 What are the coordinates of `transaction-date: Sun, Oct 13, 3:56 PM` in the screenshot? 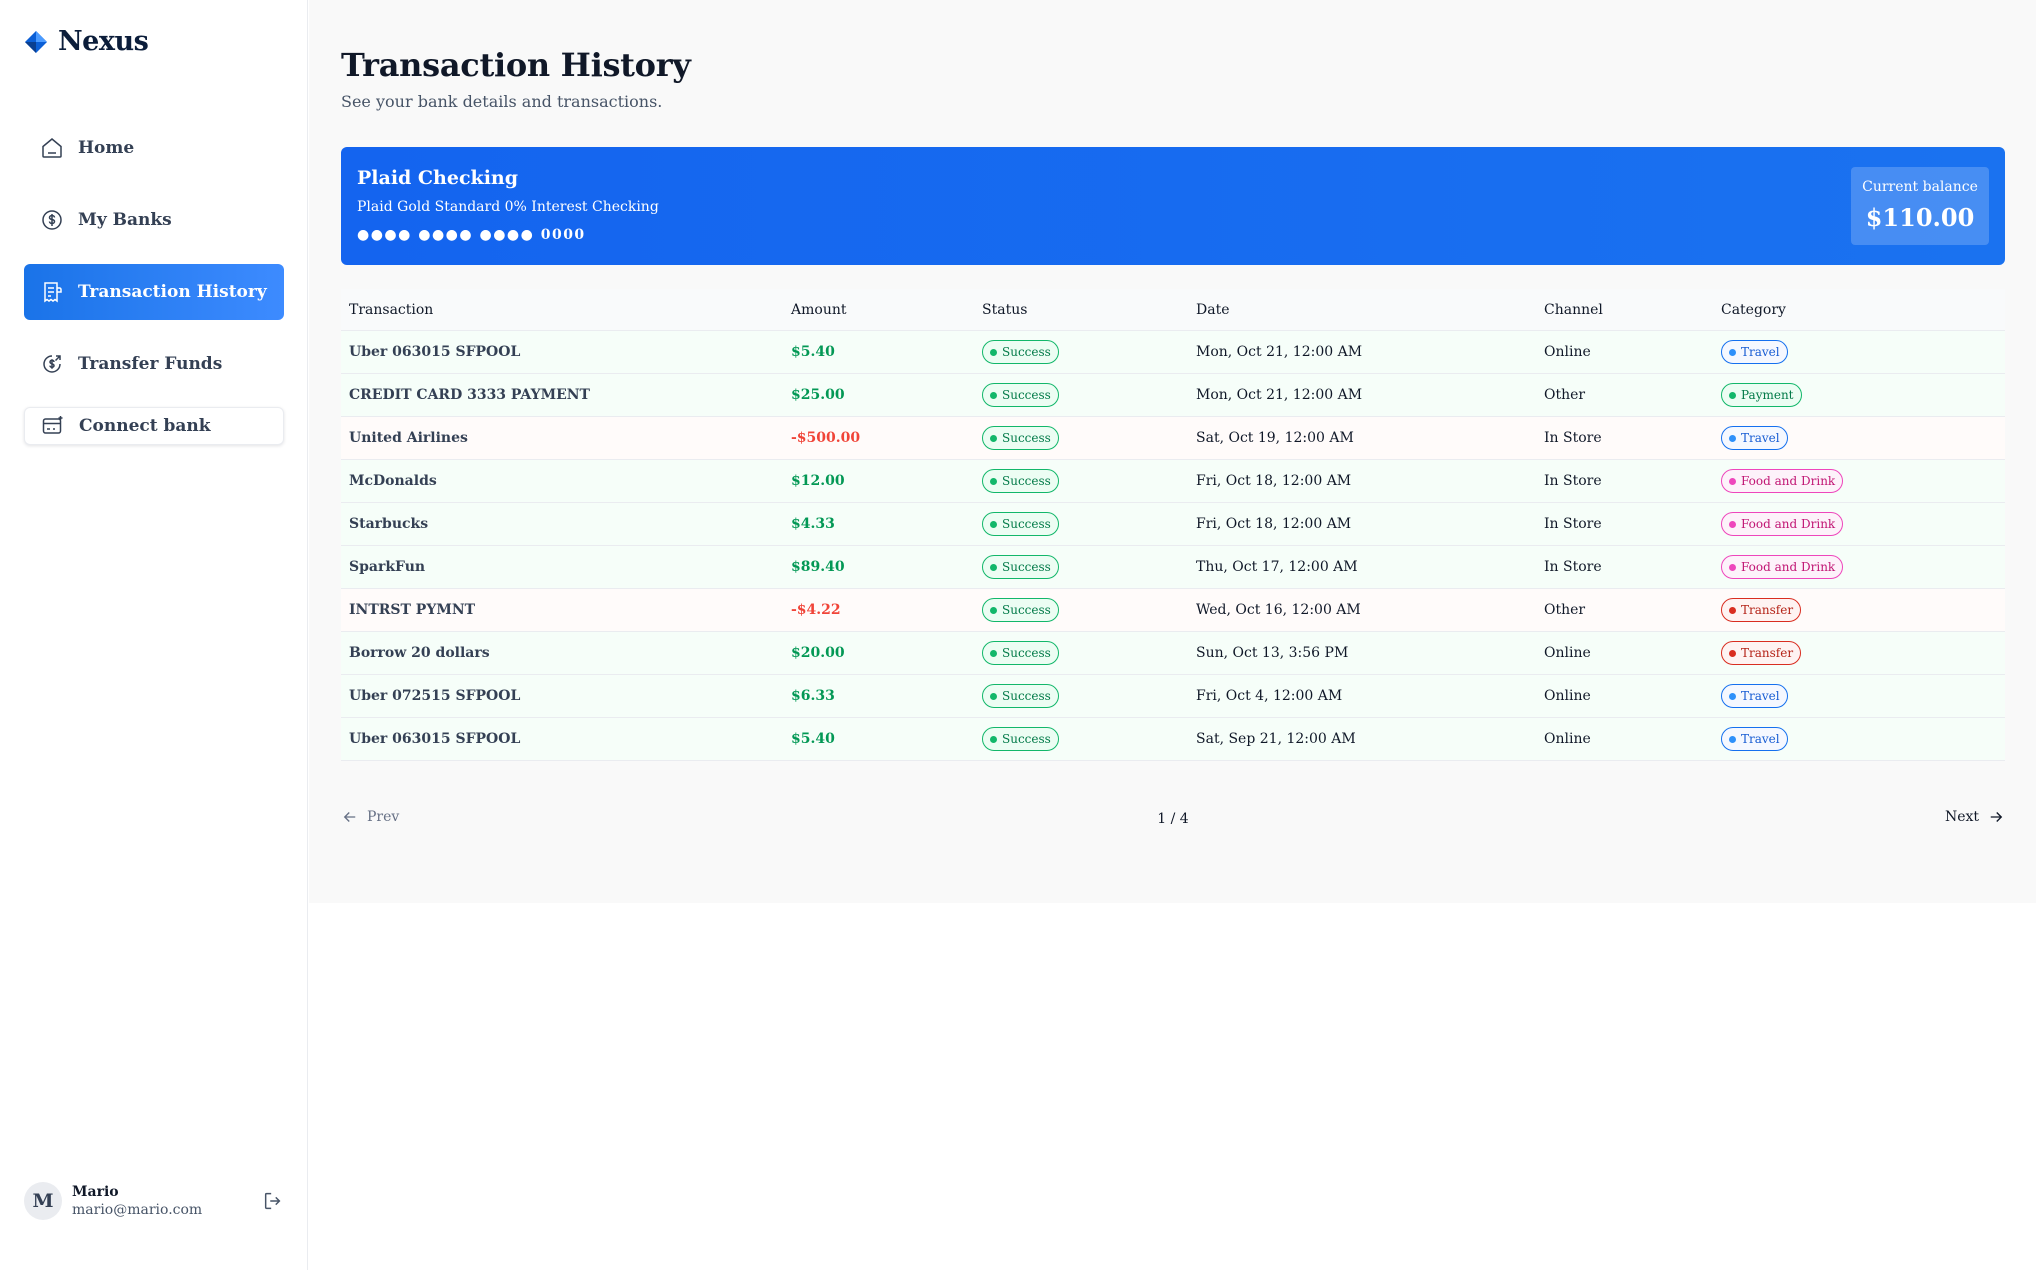 It's located at (1272, 653).